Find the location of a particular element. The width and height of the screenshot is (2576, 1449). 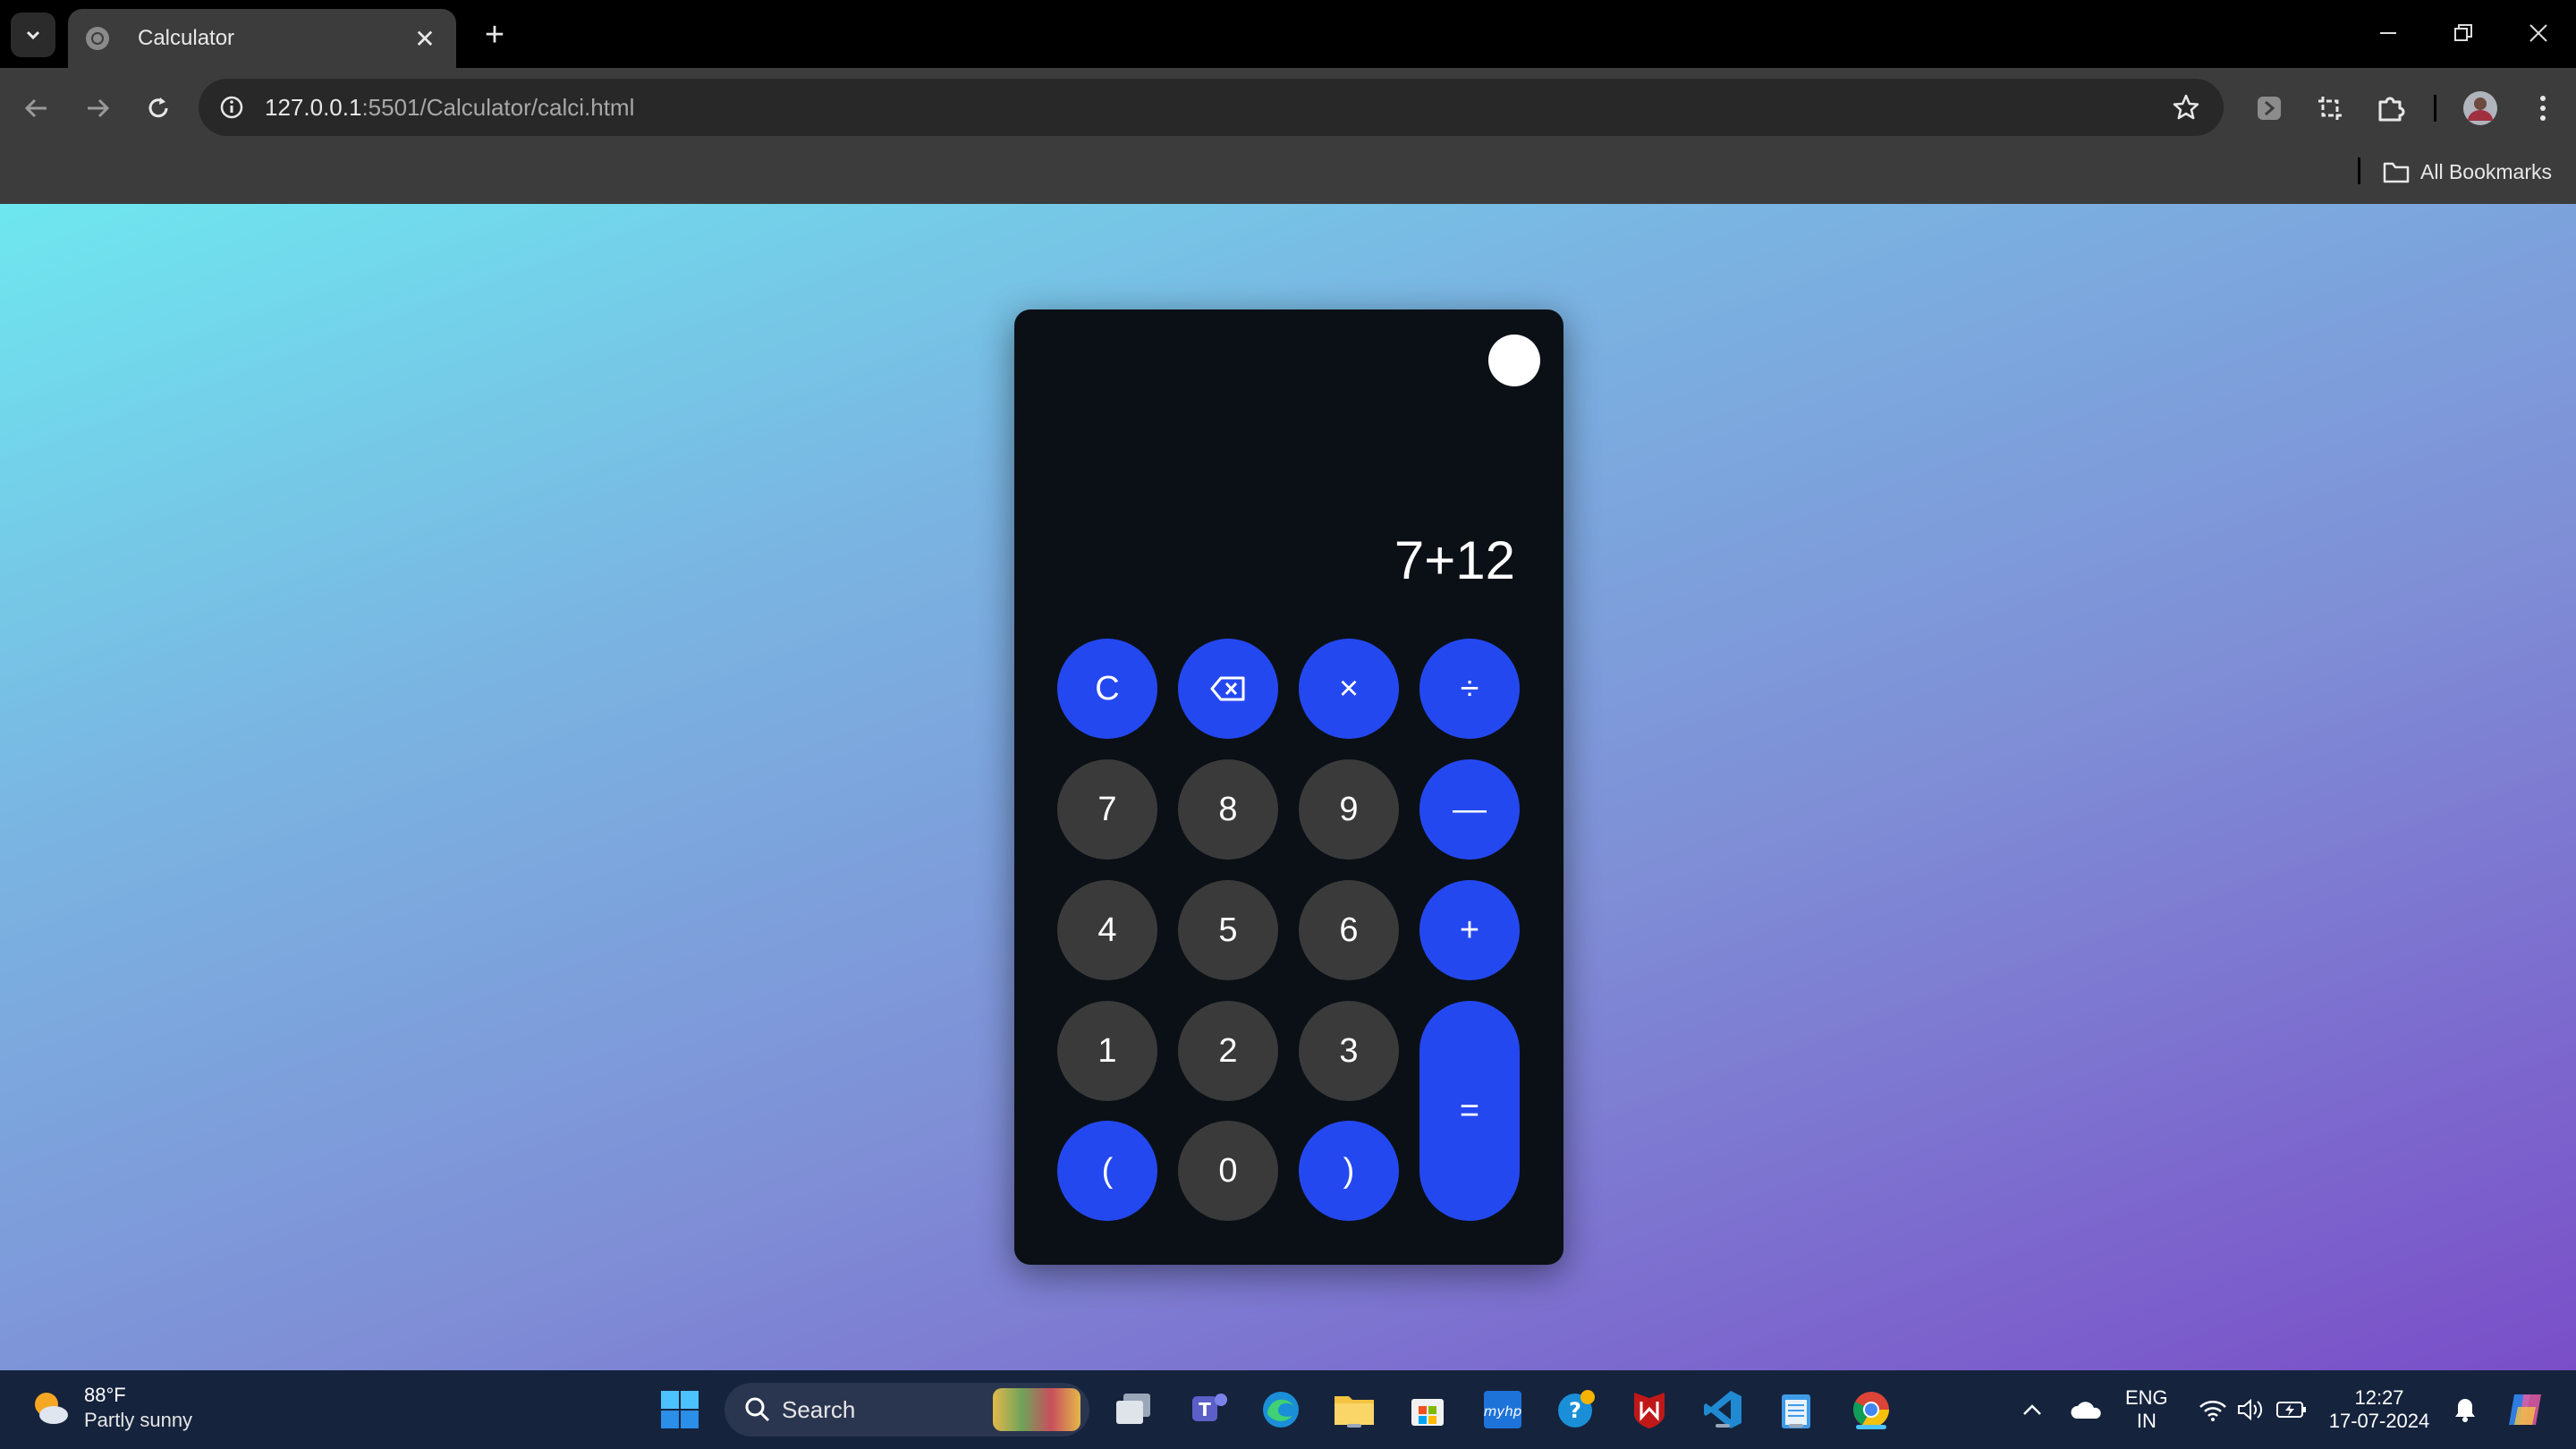

show-hidden-icons-button is located at coordinates (2032, 1409).